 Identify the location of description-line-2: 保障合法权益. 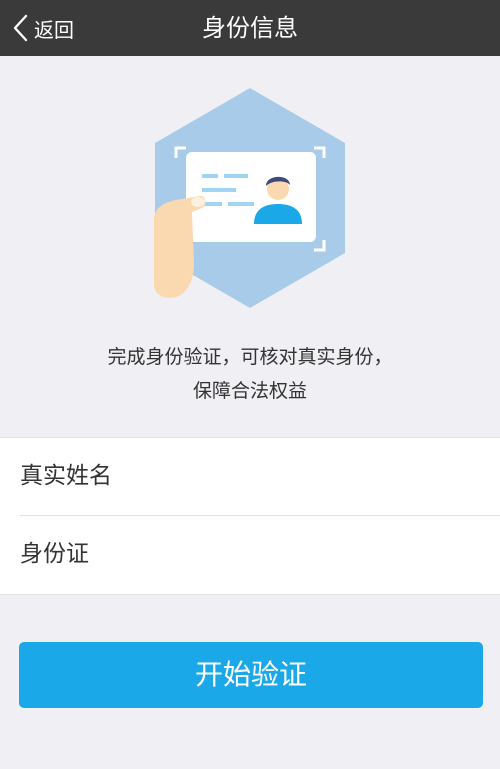
(249, 391).